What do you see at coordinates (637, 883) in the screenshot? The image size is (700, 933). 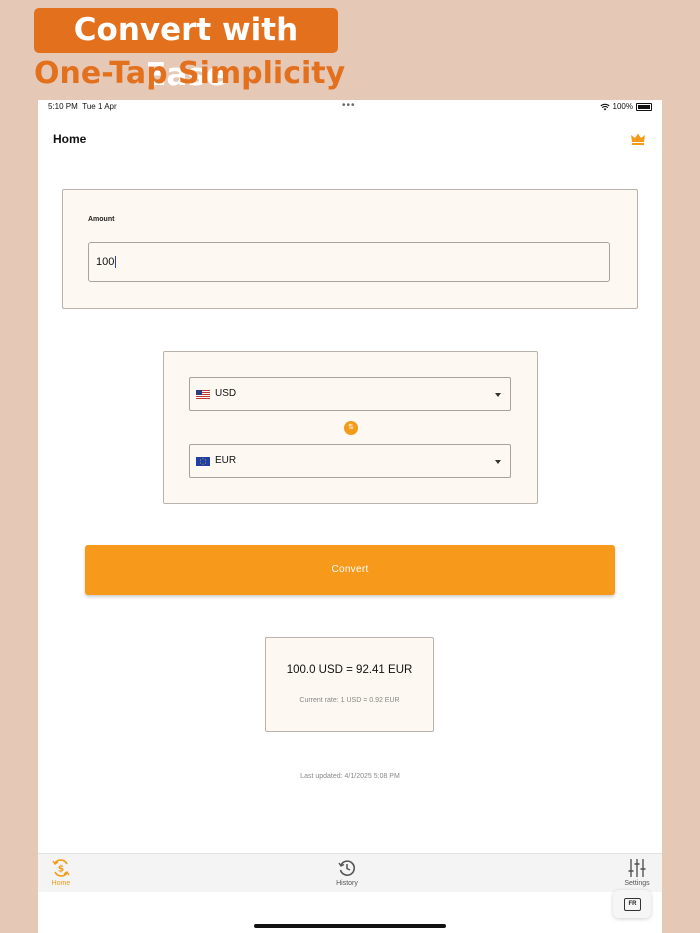 I see `tab-settings-label: Settings` at bounding box center [637, 883].